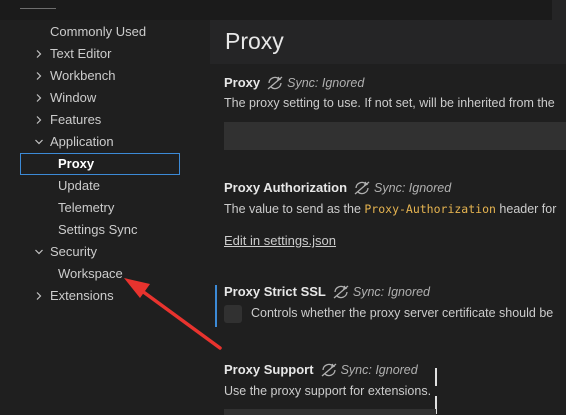 This screenshot has width=566, height=415. What do you see at coordinates (105, 120) in the screenshot?
I see `sidebar-item-features: Features` at bounding box center [105, 120].